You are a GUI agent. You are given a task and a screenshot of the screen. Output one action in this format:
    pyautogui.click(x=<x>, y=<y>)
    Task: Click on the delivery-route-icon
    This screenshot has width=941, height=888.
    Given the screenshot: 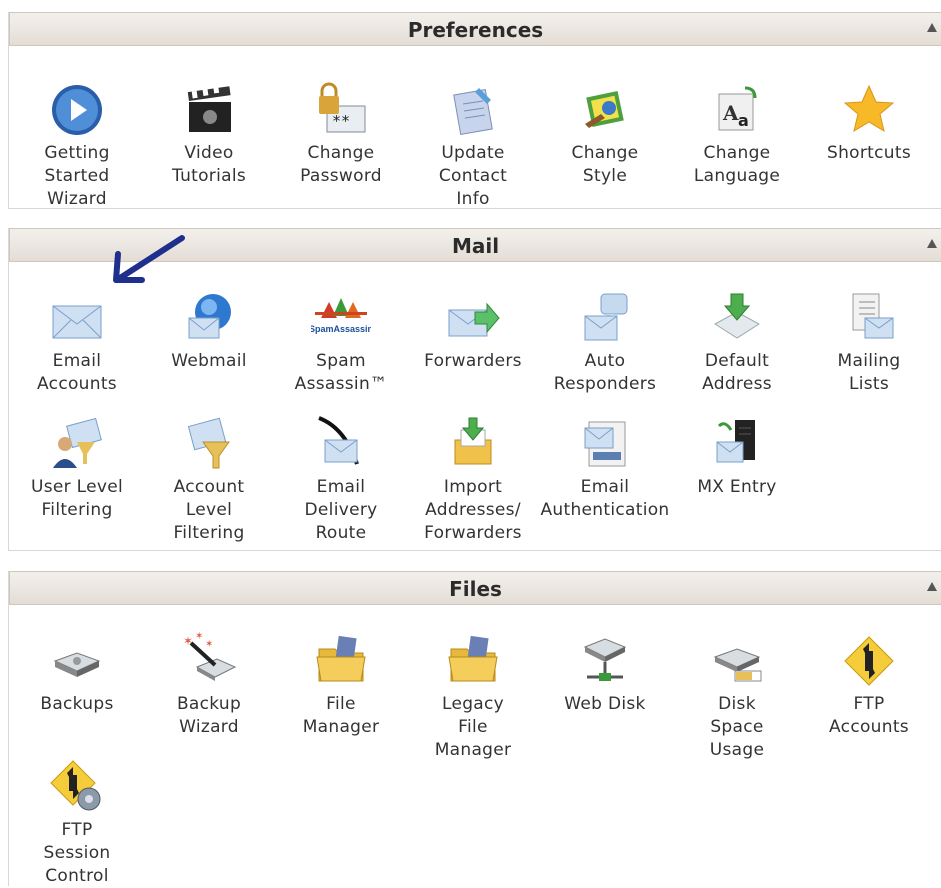 What is the action you would take?
    pyautogui.click(x=338, y=440)
    